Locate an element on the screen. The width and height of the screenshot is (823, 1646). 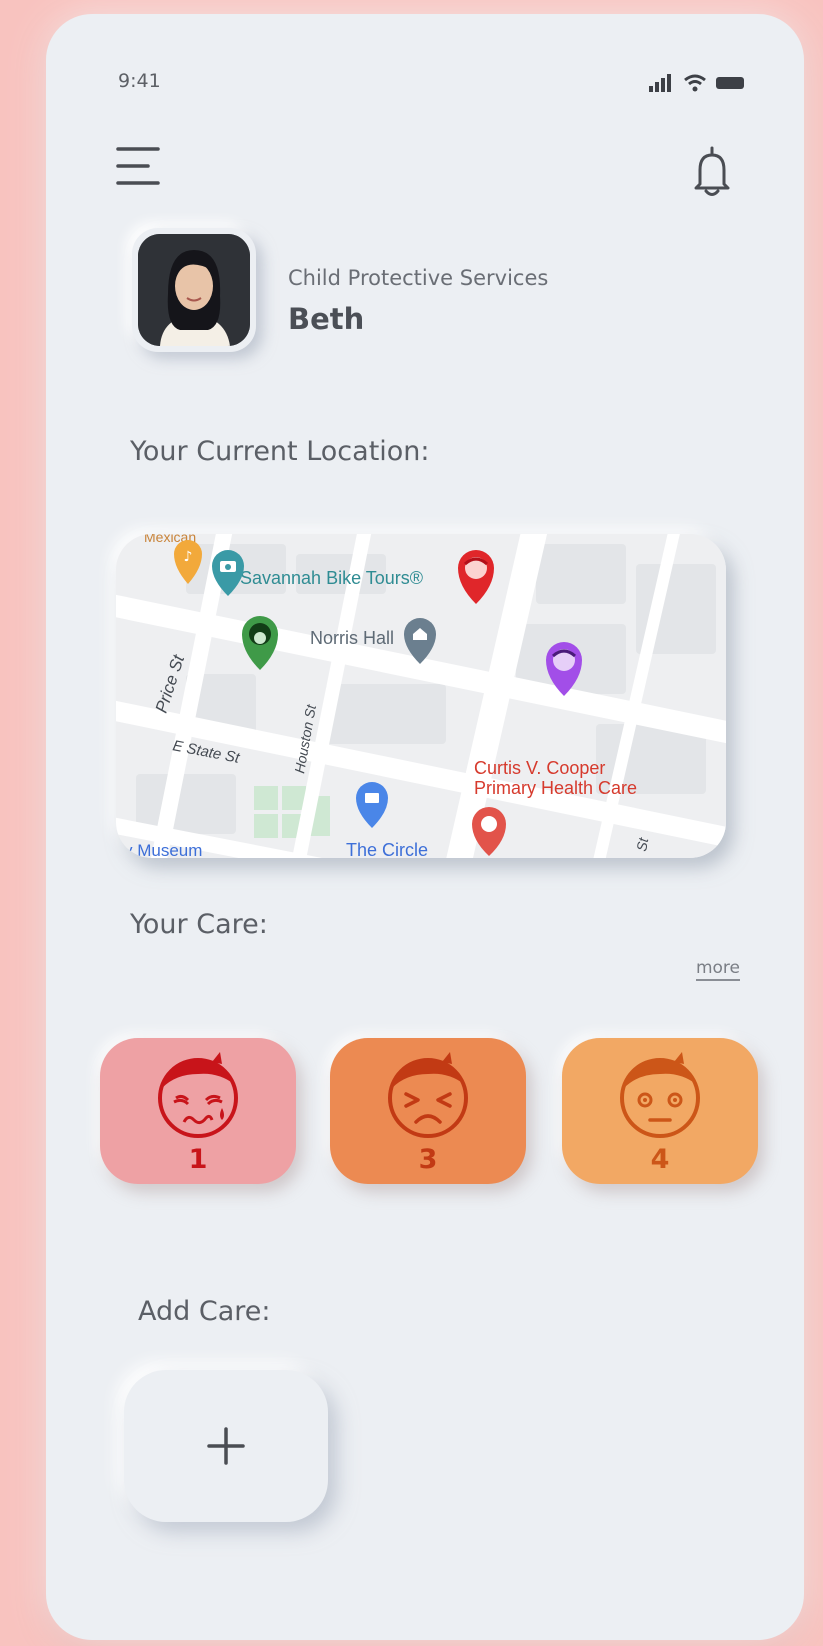
care-count: 3 is located at coordinates (428, 1159).